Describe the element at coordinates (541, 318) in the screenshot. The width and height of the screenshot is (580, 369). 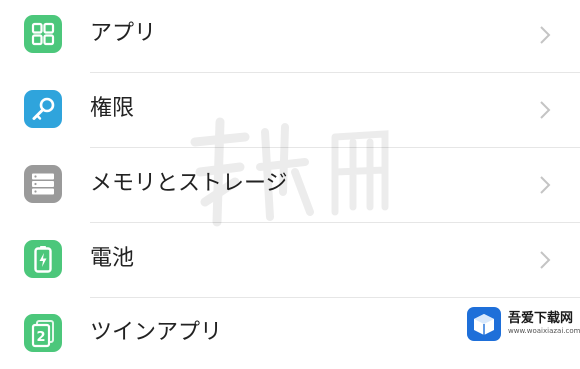
I see `site-name: 吾爱下载网` at that location.